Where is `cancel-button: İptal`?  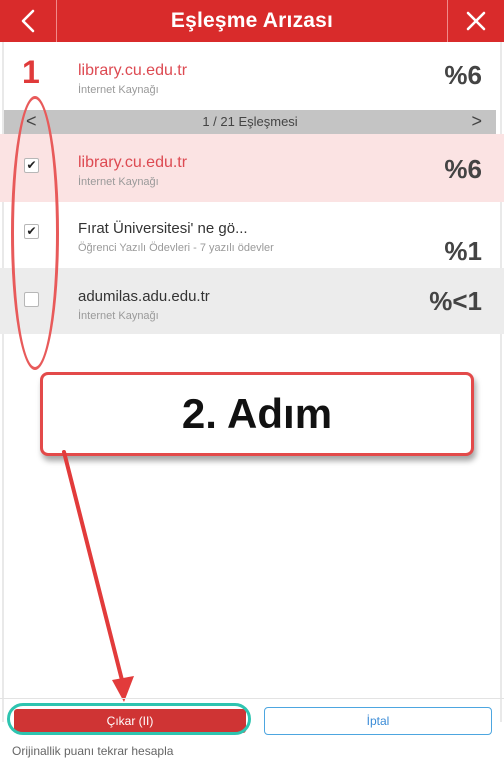
cancel-button: İptal is located at coordinates (378, 721).